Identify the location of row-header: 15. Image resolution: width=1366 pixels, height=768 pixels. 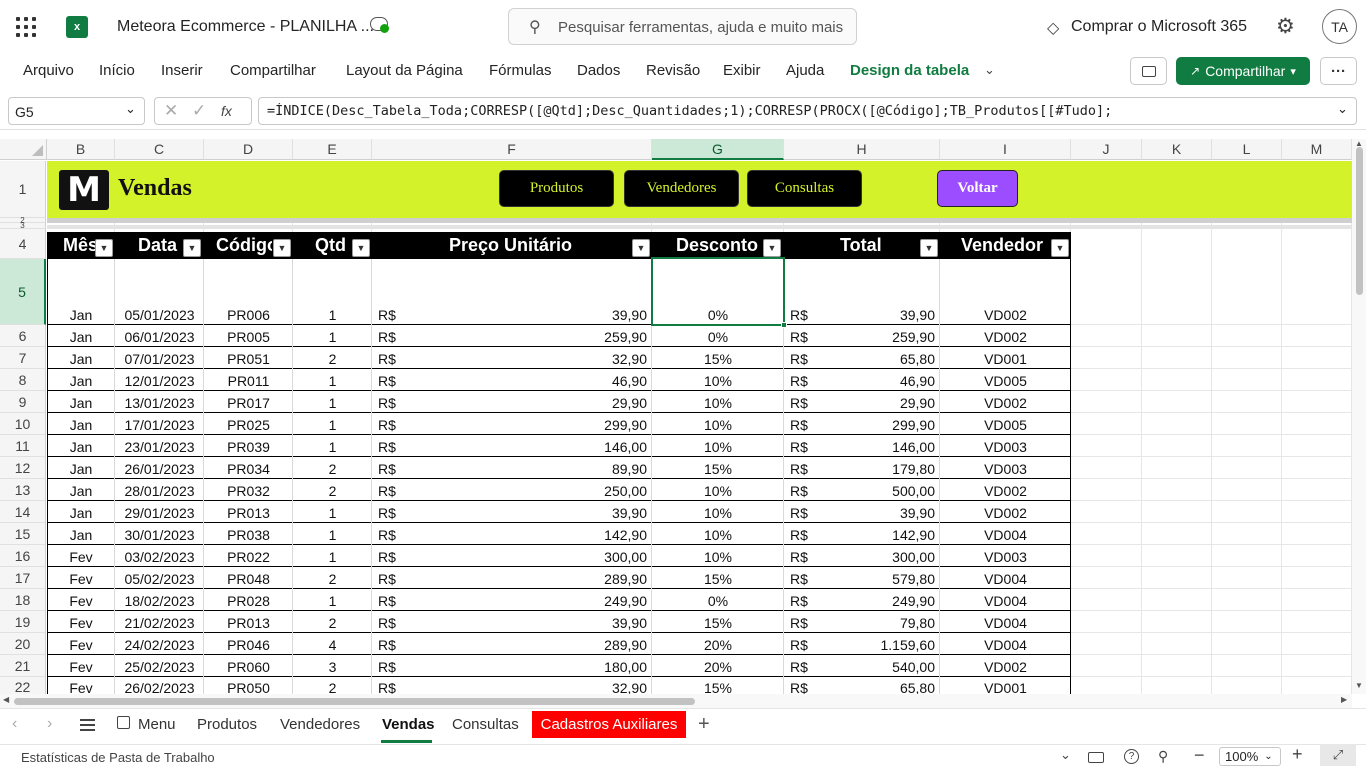
(23, 534).